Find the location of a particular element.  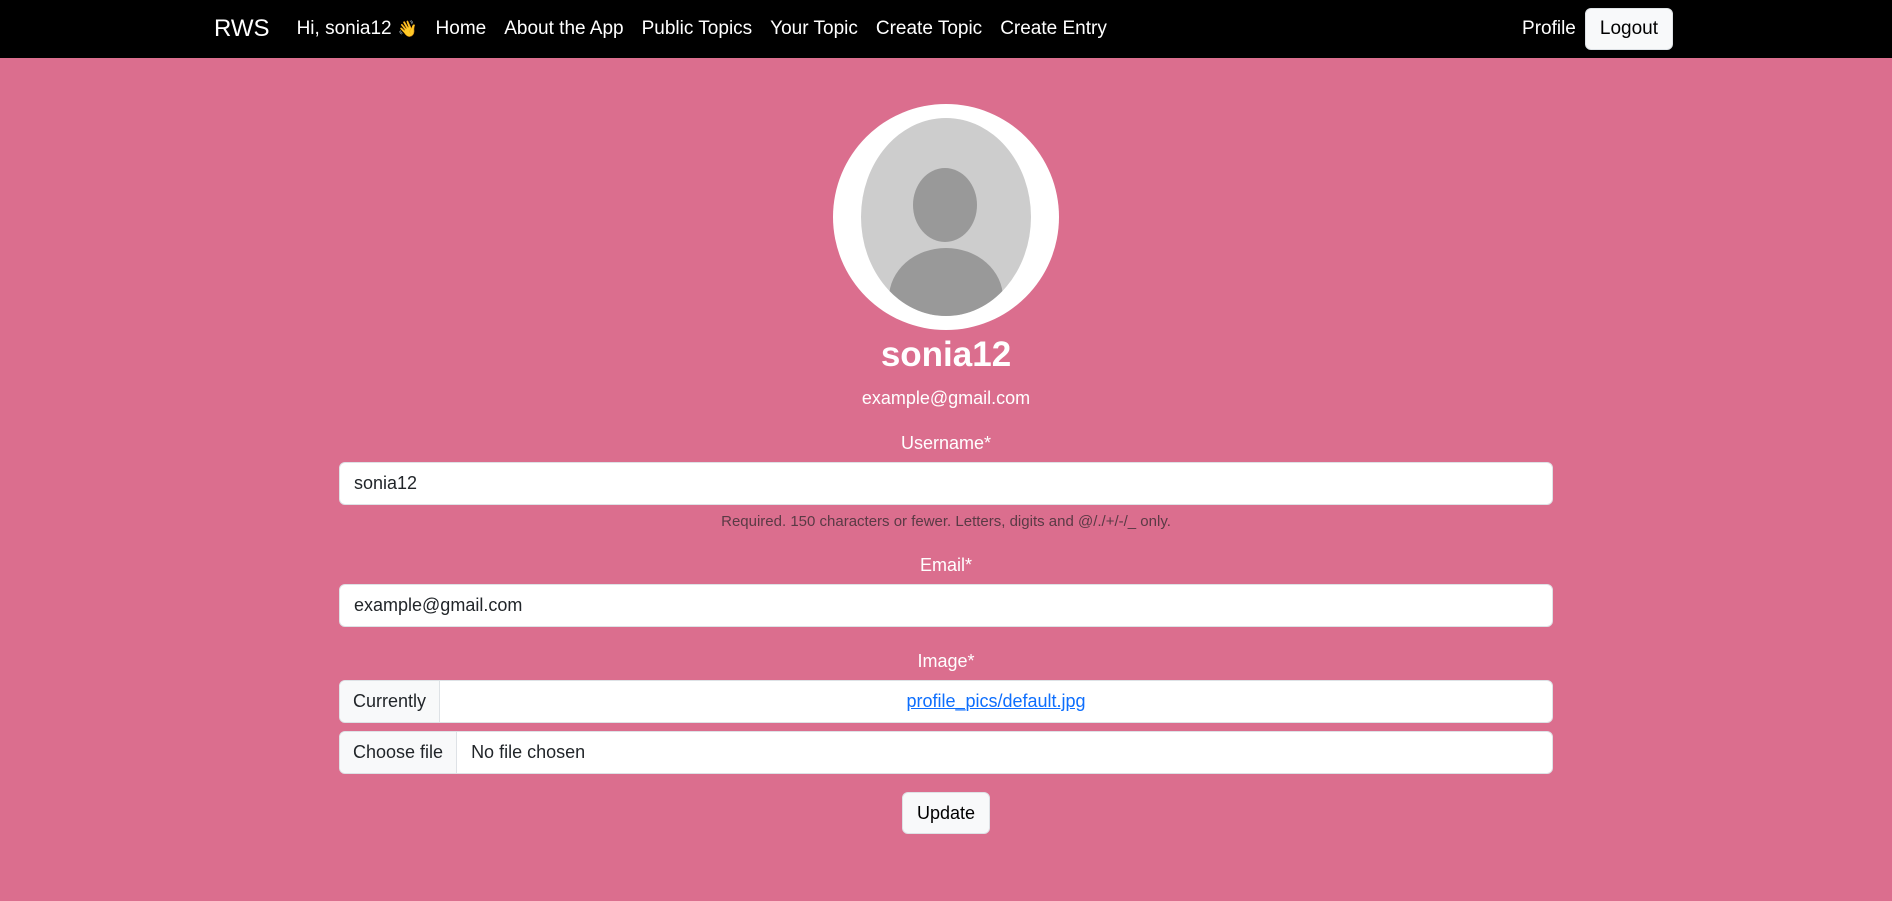

nav-right: Profile Logout is located at coordinates (1597, 29).